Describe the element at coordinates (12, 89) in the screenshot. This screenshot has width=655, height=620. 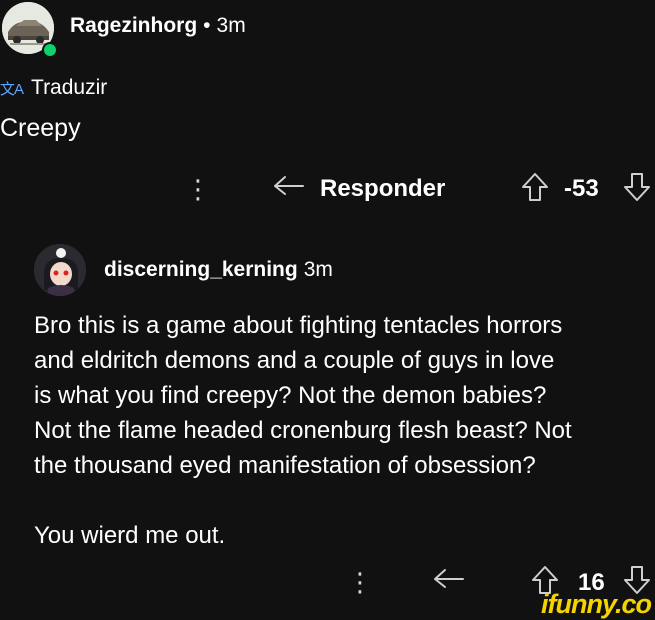
I see `translate-icon: 文A` at that location.